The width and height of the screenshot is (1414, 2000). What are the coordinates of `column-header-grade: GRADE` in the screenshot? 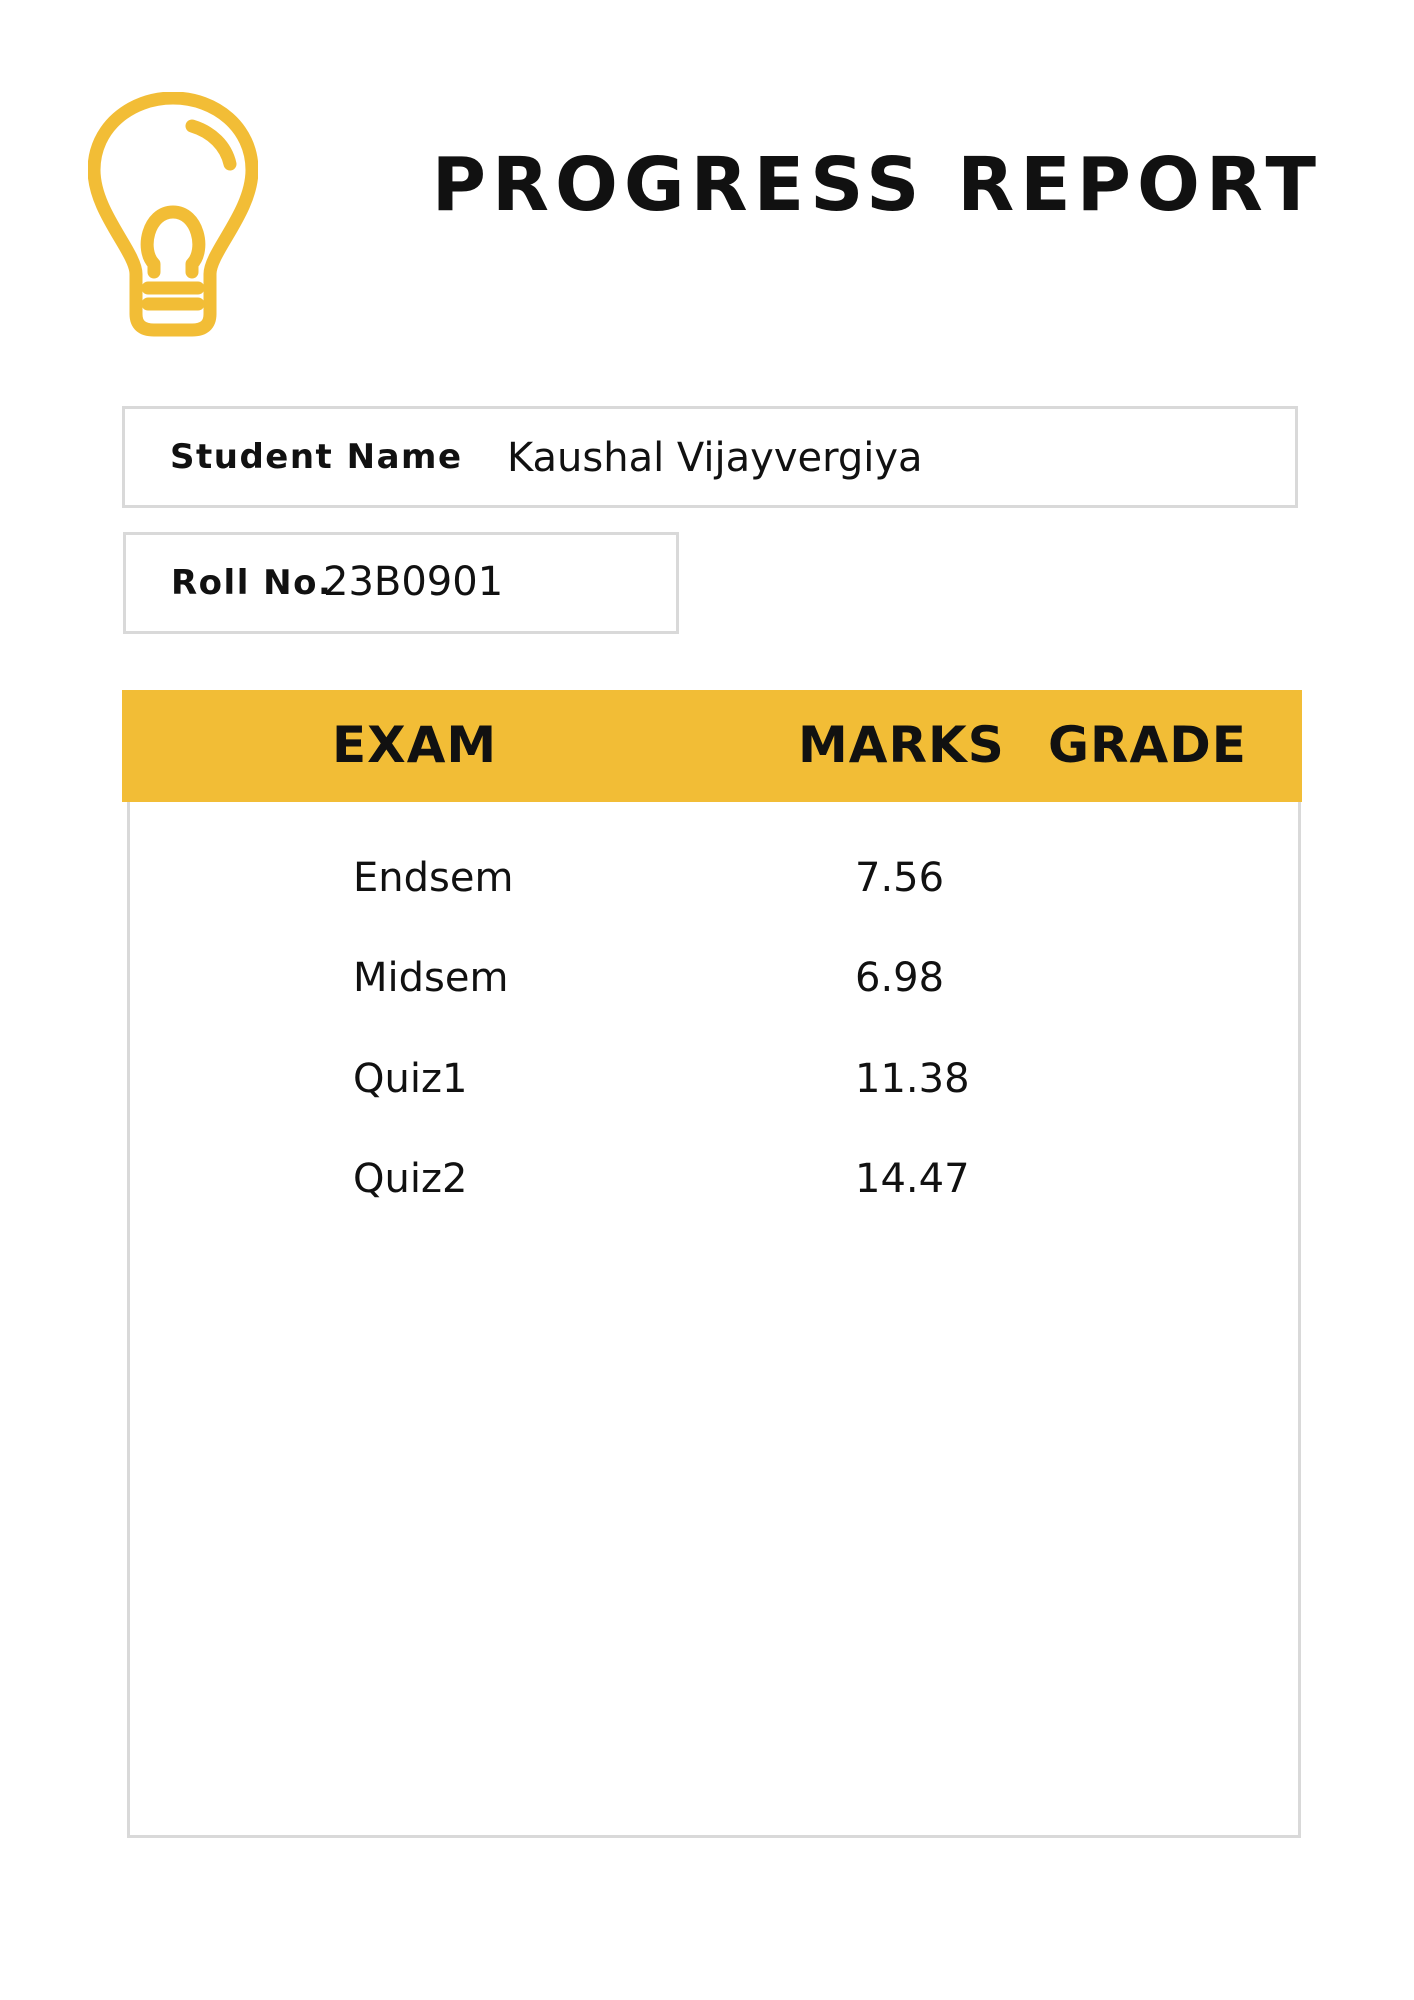 It's located at (1147, 745).